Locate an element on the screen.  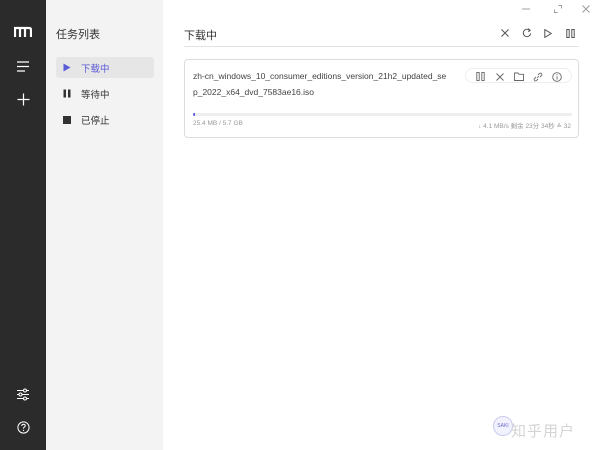
help-icon is located at coordinates (23, 427).